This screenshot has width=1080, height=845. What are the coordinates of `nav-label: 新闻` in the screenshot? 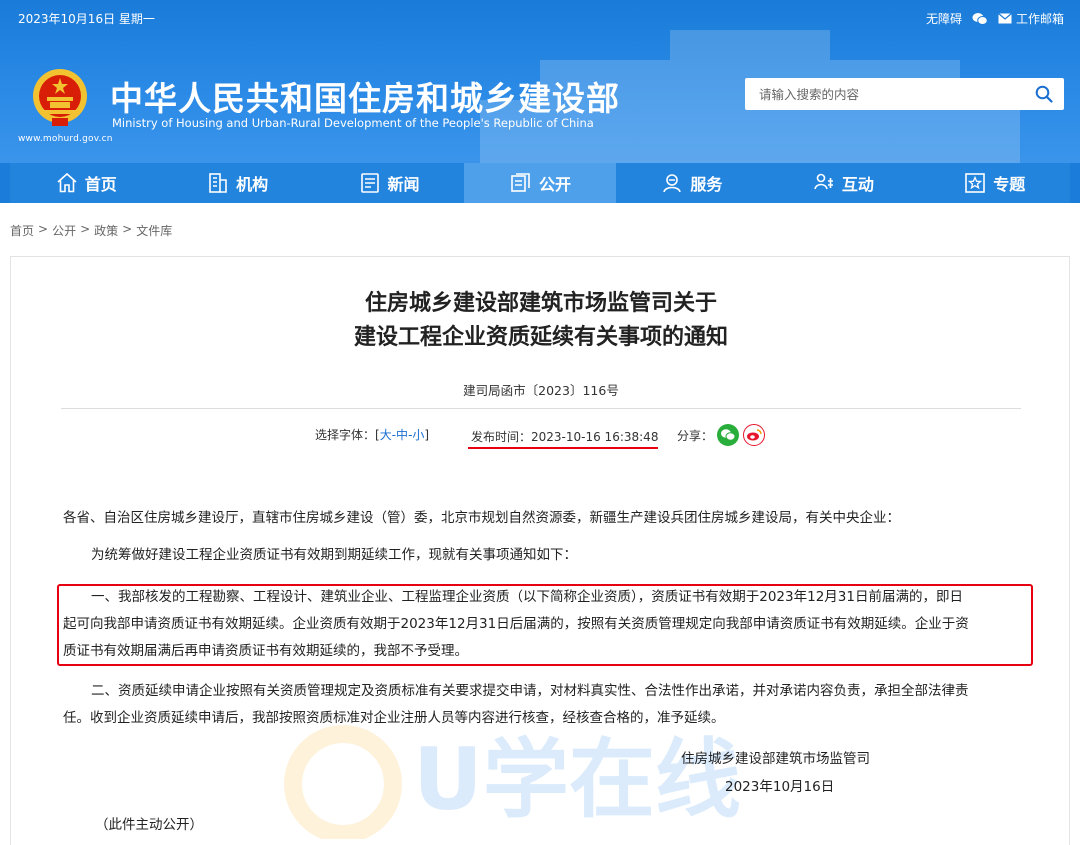 It's located at (403, 184).